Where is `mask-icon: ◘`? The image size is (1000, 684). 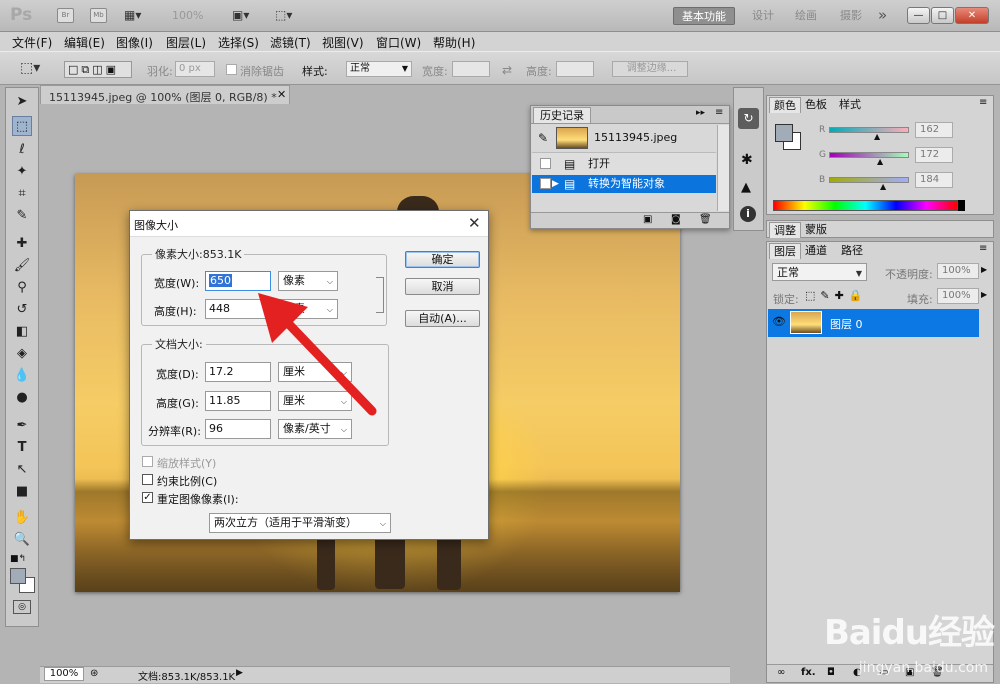
mask-icon: ◘ is located at coordinates (831, 672).